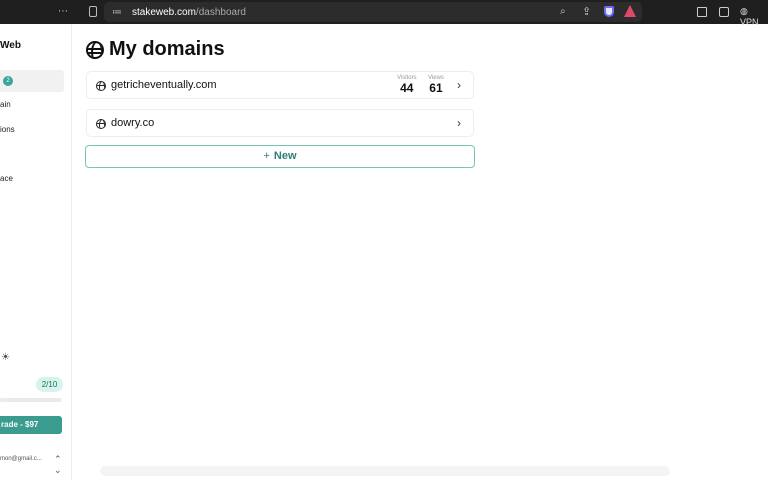 The height and width of the screenshot is (480, 768). I want to click on brand-name: Web, so click(10, 45).